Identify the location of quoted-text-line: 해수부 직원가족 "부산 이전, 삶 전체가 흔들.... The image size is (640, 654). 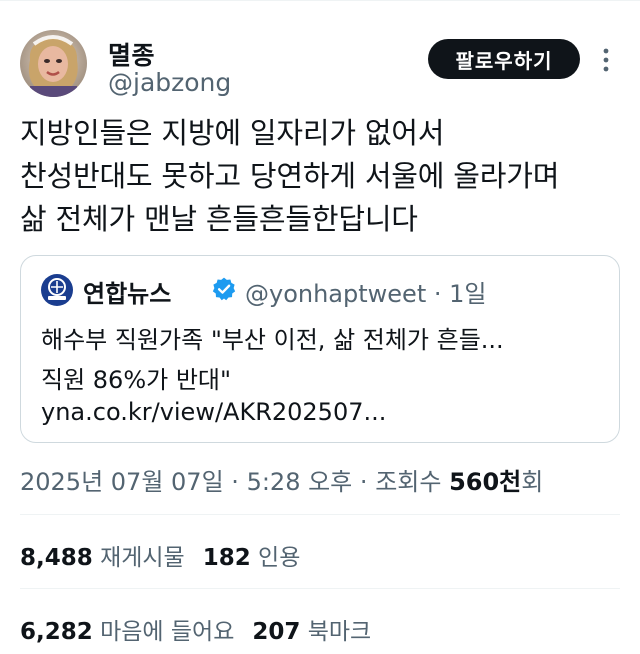
(272, 340).